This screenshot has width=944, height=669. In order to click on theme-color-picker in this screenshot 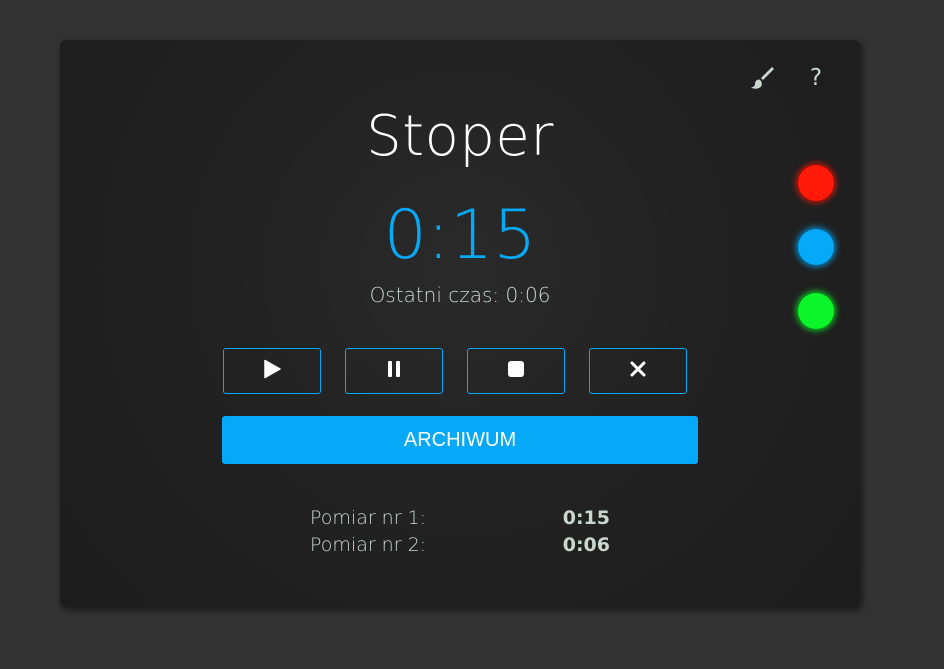, I will do `click(816, 247)`.